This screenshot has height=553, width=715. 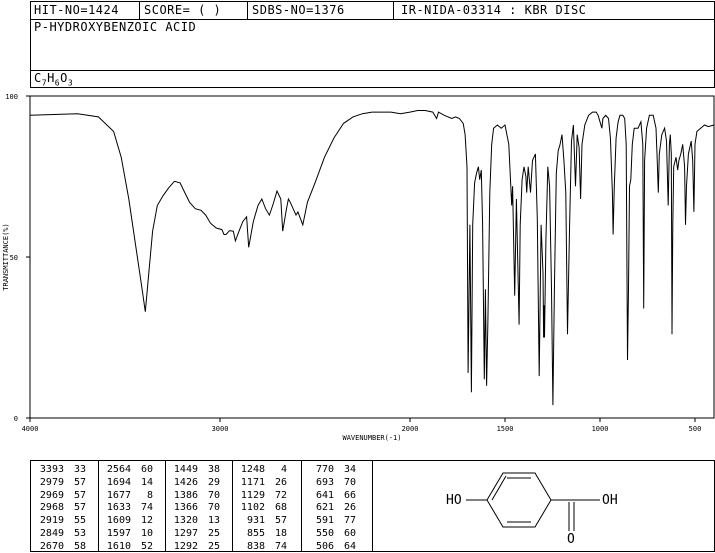 What do you see at coordinates (349, 508) in the screenshot?
I see `peak-transmittance: 26` at bounding box center [349, 508].